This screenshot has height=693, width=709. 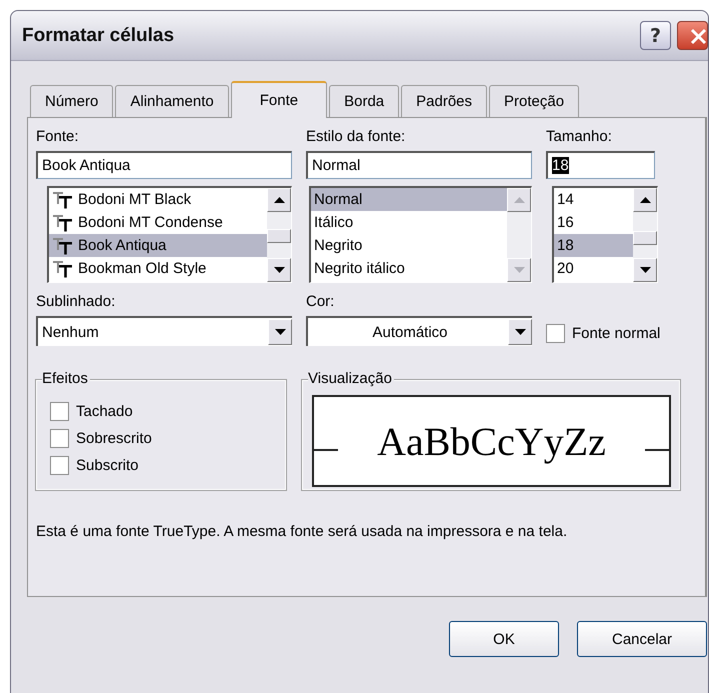 I want to click on checkbox-label: Subscrito, so click(x=107, y=465).